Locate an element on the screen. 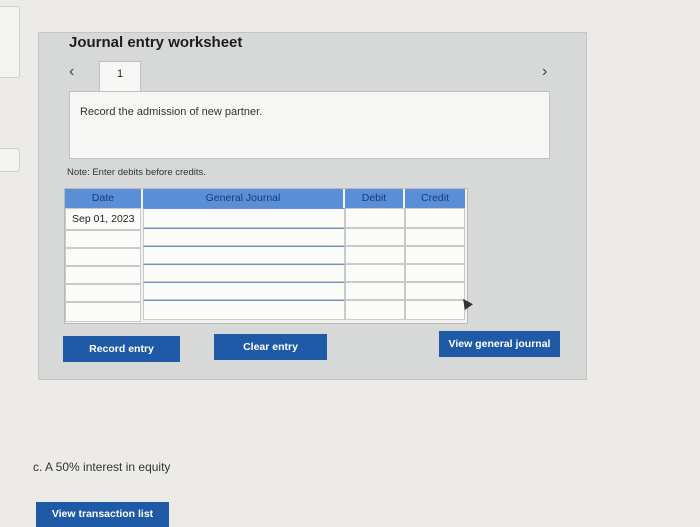  date-value: Sep 01, 2023 is located at coordinates (103, 219).